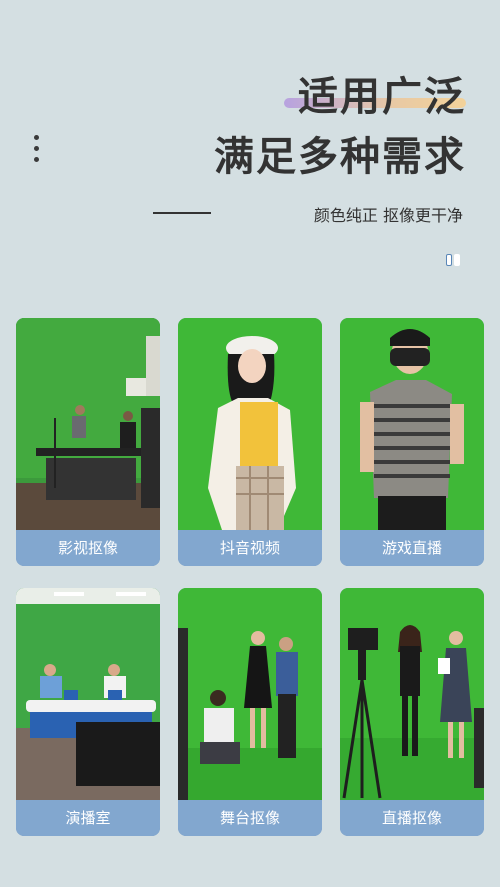  What do you see at coordinates (88, 694) in the screenshot?
I see `news-studio-photo` at bounding box center [88, 694].